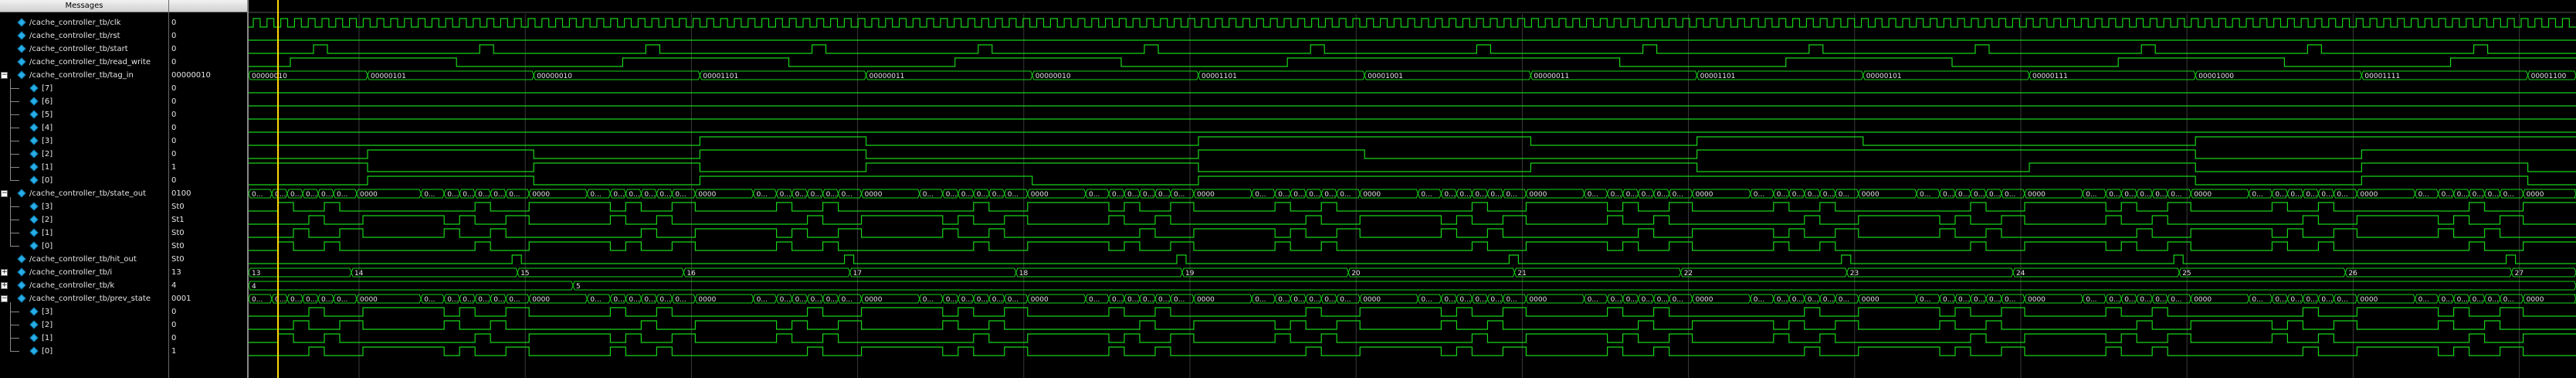 The width and height of the screenshot is (2576, 378). I want to click on tag-in-bus-label: 00001101, so click(1219, 76).